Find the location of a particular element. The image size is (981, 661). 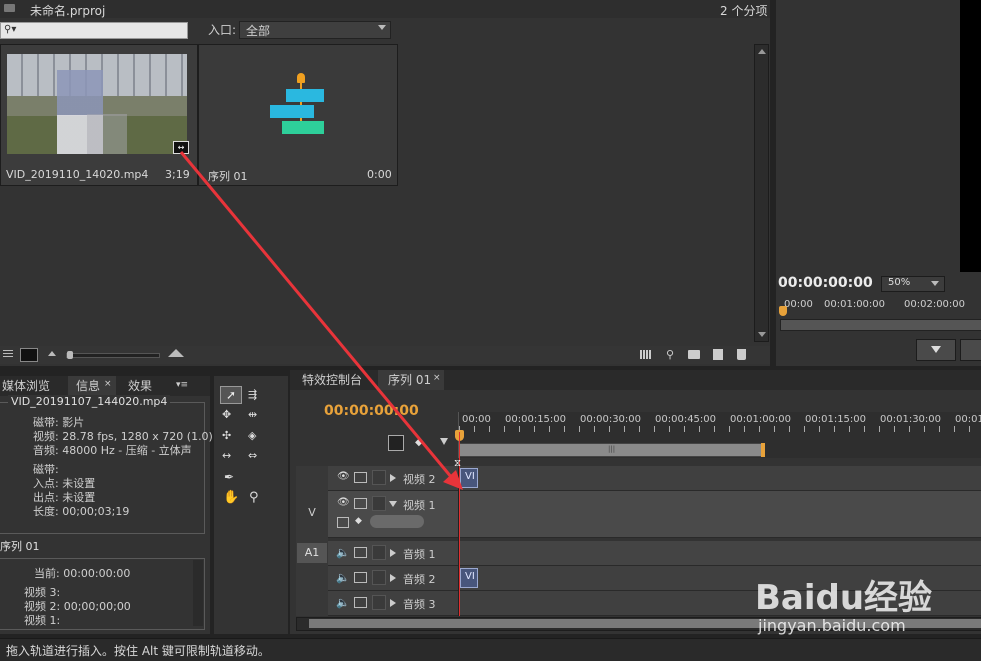

watermark-url: jingyan.baidu.com is located at coordinates (832, 625).